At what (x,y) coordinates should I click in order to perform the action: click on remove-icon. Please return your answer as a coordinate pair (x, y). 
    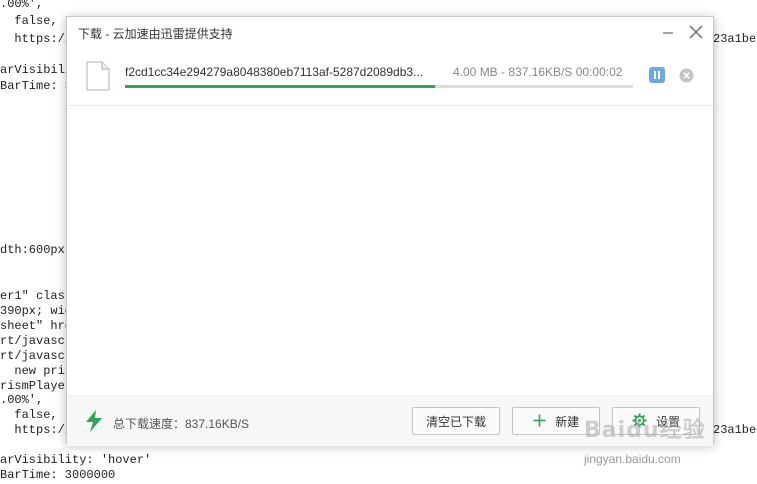
    Looking at the image, I should click on (686, 75).